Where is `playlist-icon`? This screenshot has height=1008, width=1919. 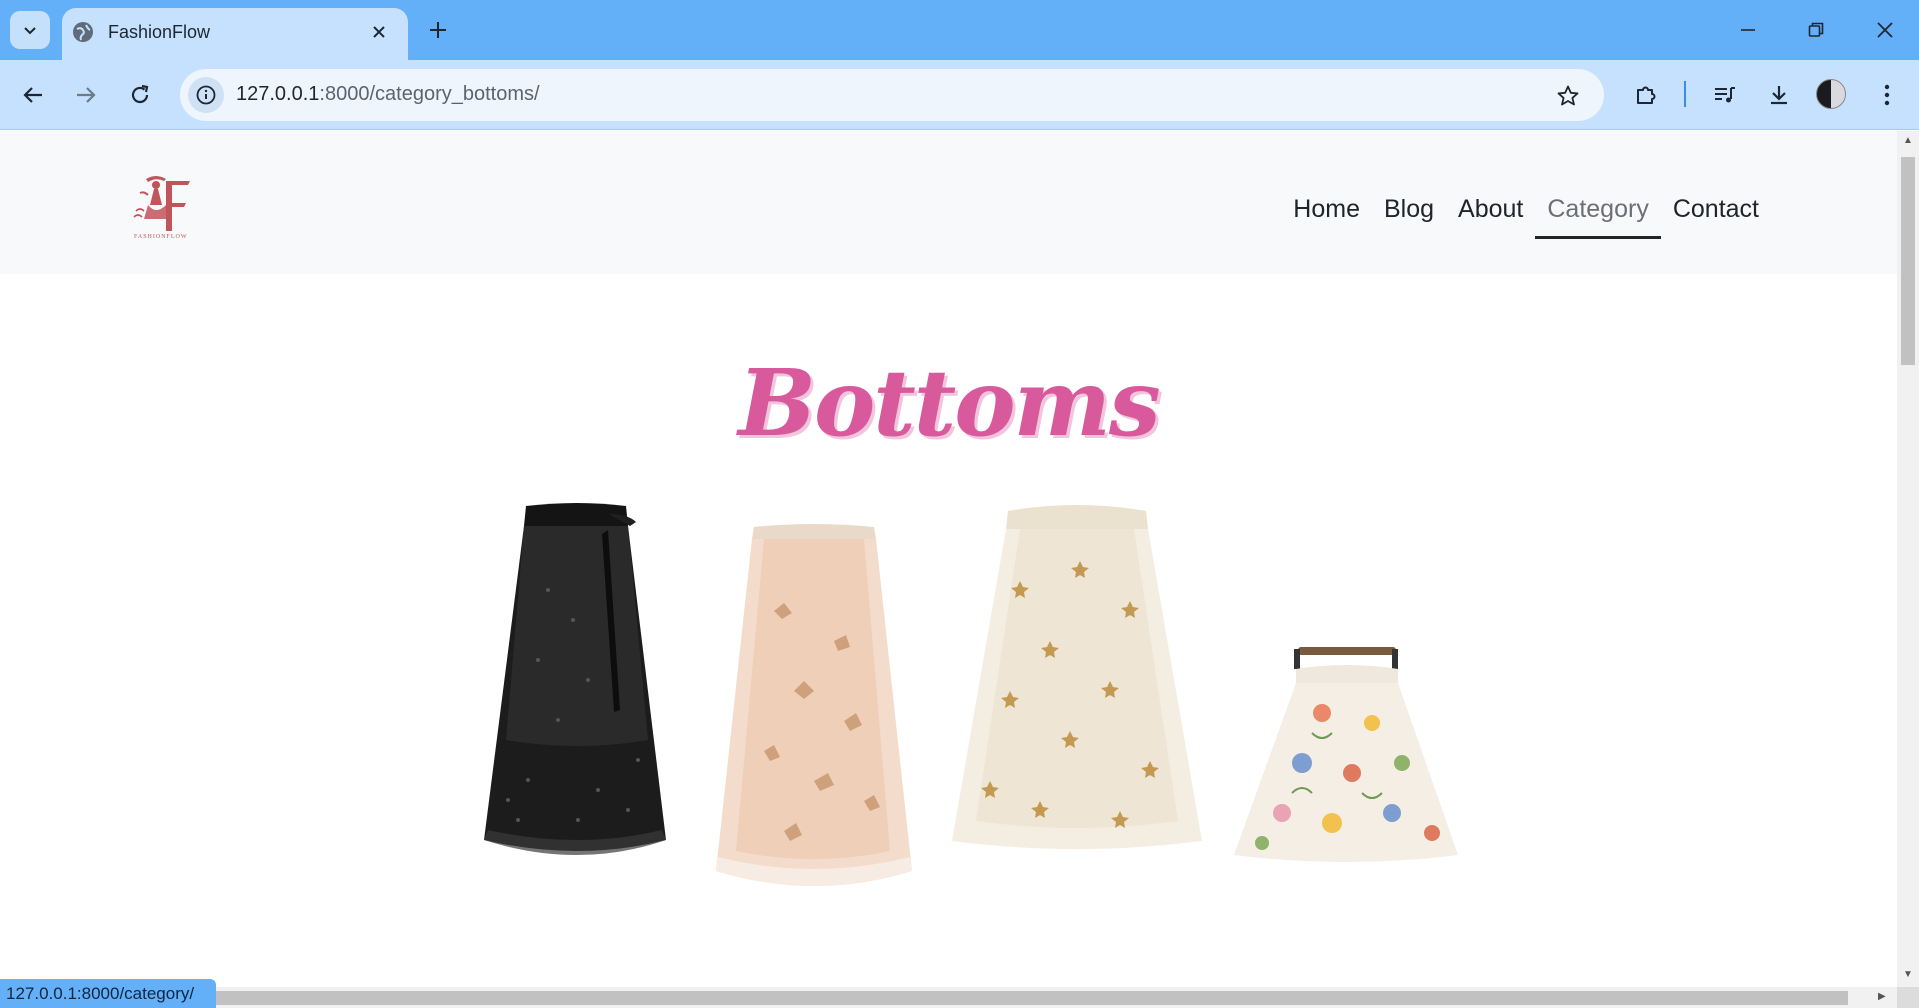
playlist-icon is located at coordinates (1725, 95).